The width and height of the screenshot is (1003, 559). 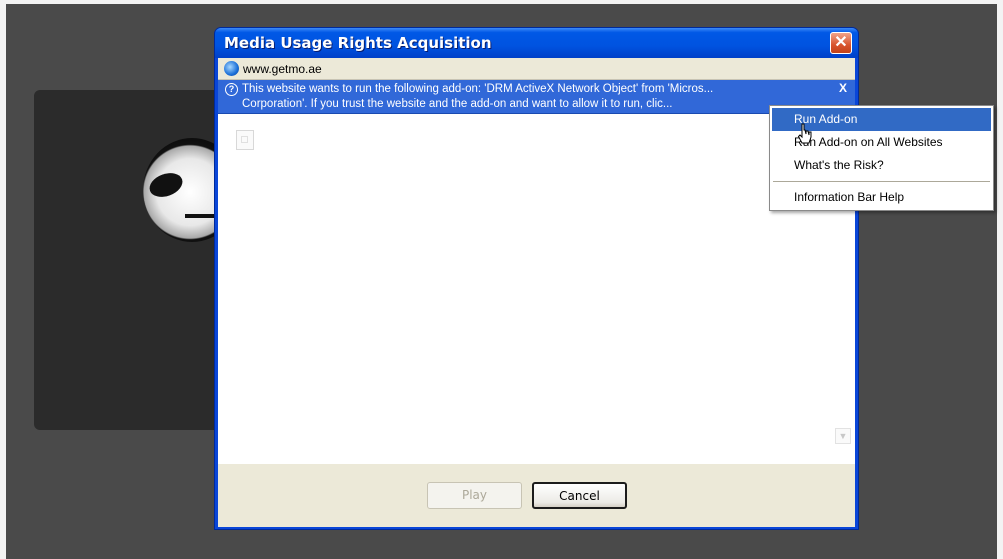 I want to click on dialog-footer: Play Cancel, so click(x=536, y=495).